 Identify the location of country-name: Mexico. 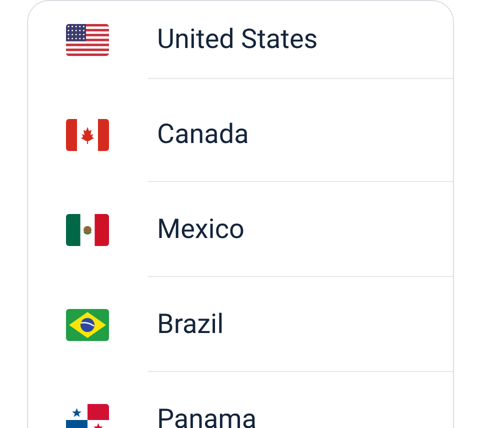
(200, 229).